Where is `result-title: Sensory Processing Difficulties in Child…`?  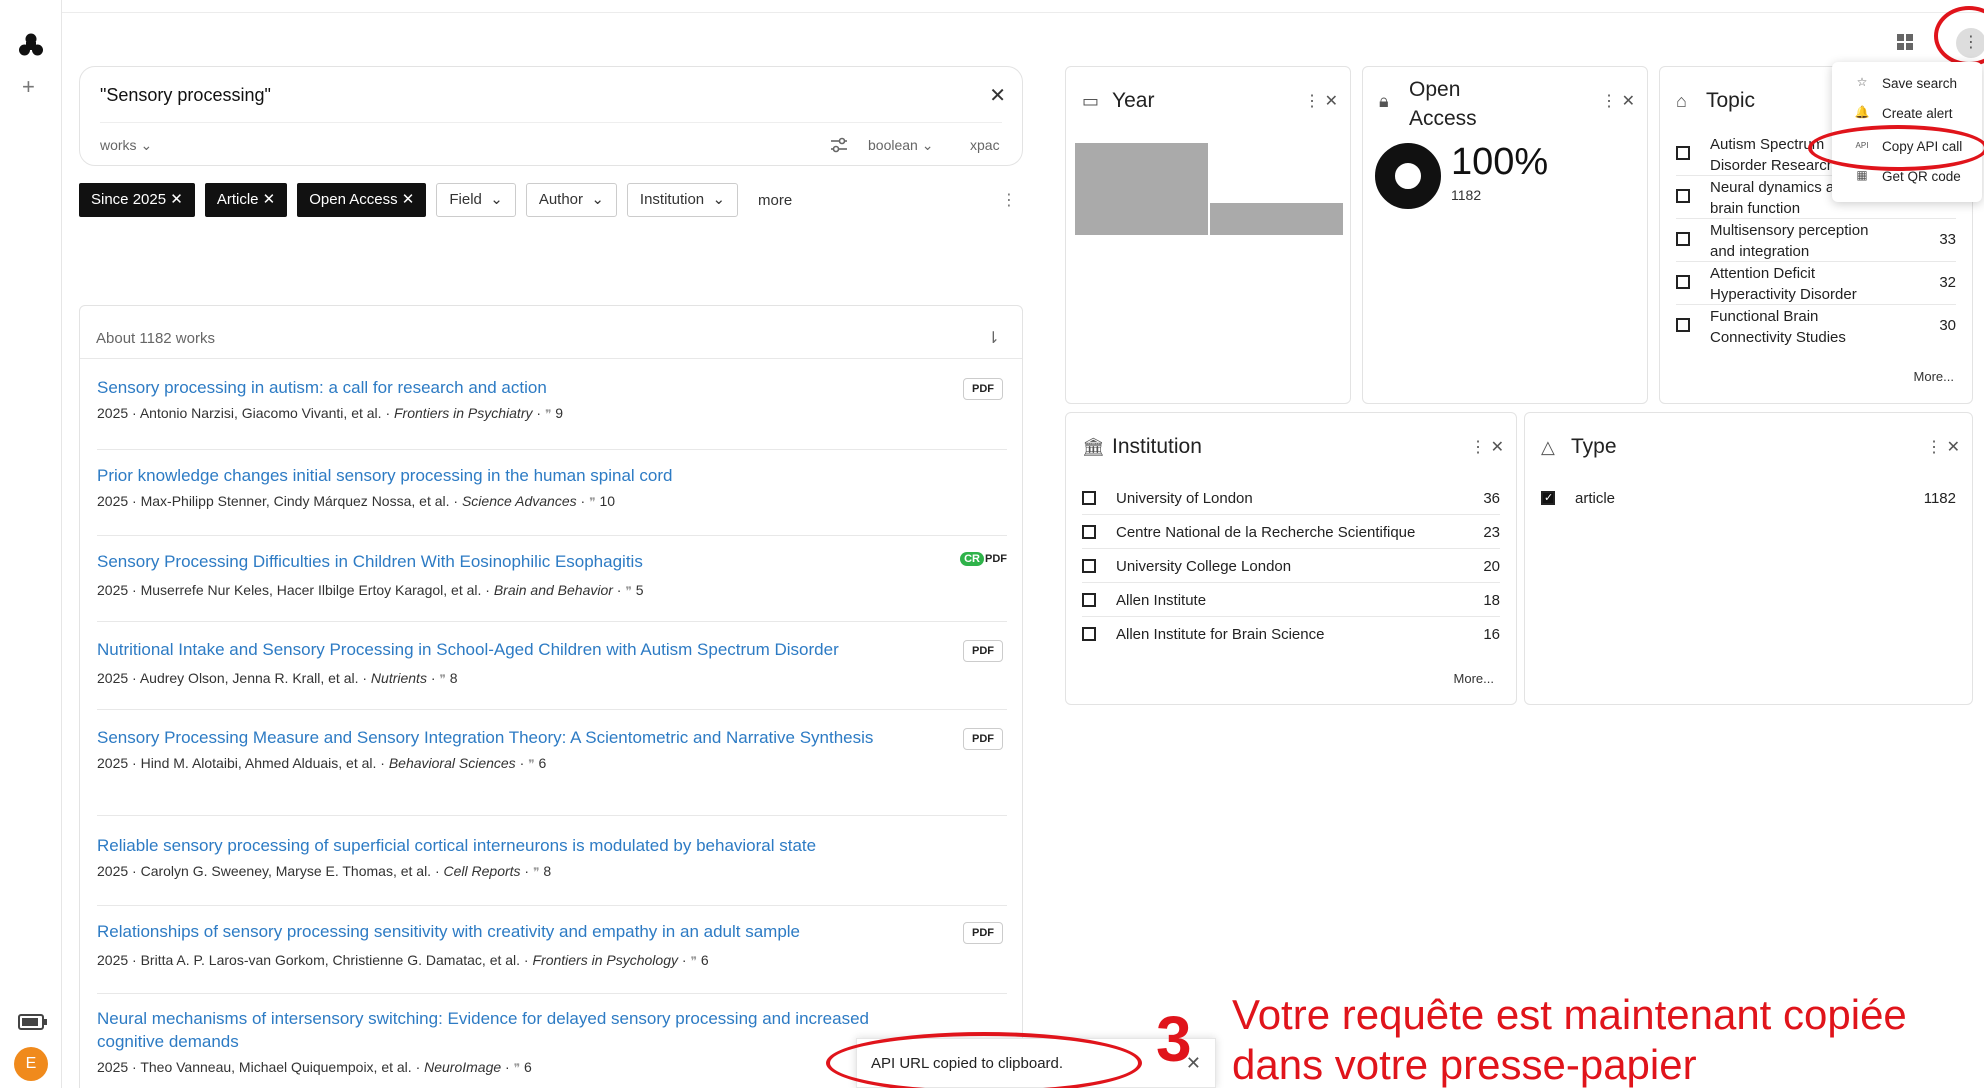 result-title: Sensory Processing Difficulties in Child… is located at coordinates (522, 561).